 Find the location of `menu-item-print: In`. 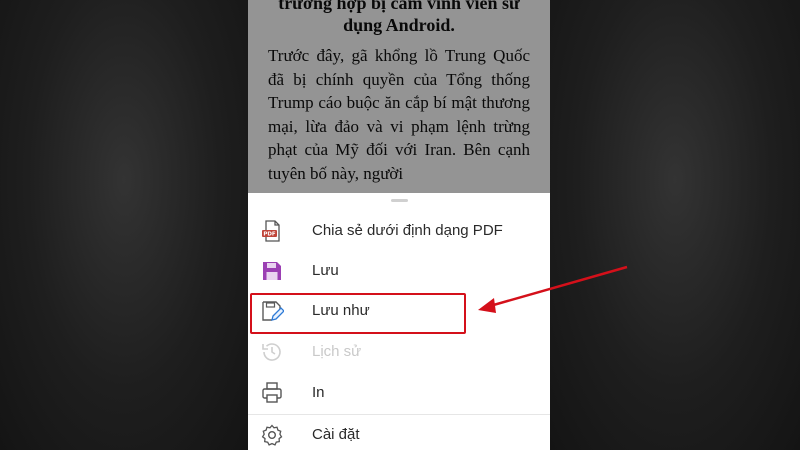

menu-item-print: In is located at coordinates (399, 393).